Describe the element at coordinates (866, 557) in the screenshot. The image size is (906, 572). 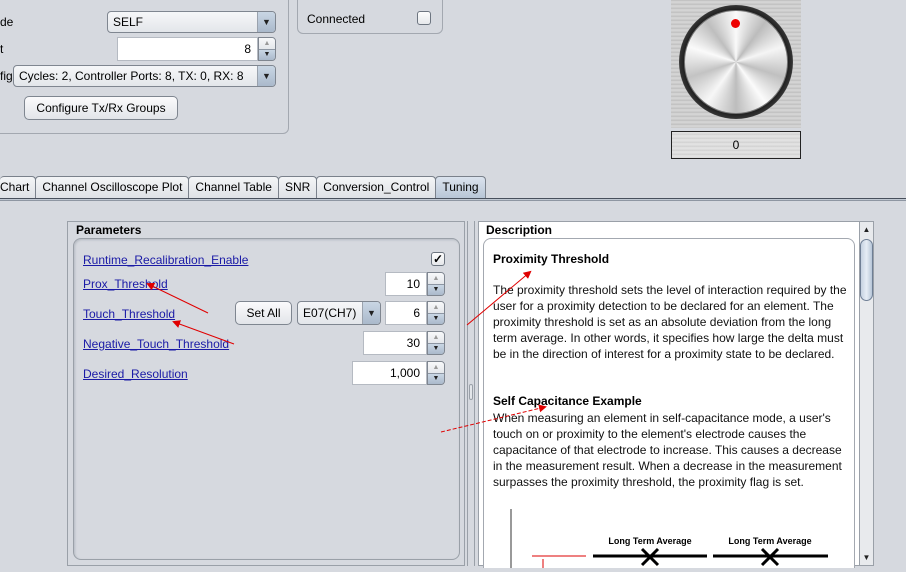
I see `scroll-down-icon: ▼` at that location.